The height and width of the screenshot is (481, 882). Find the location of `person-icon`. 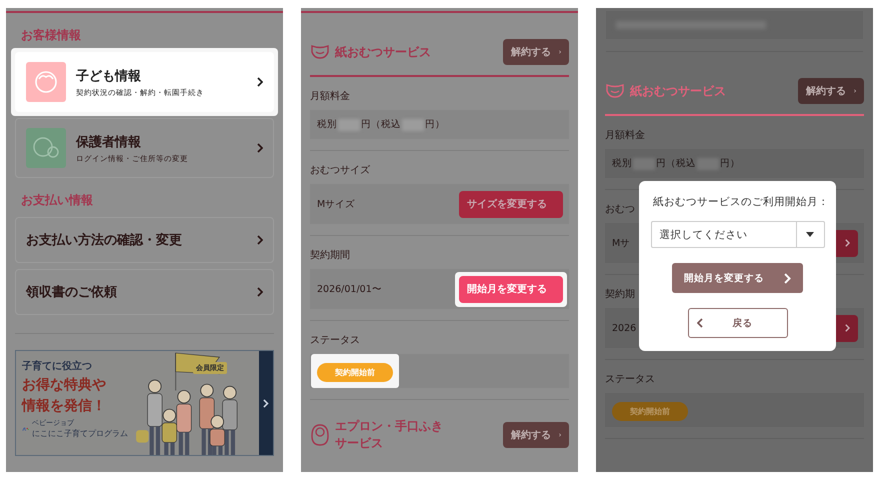

person-icon is located at coordinates (46, 82).